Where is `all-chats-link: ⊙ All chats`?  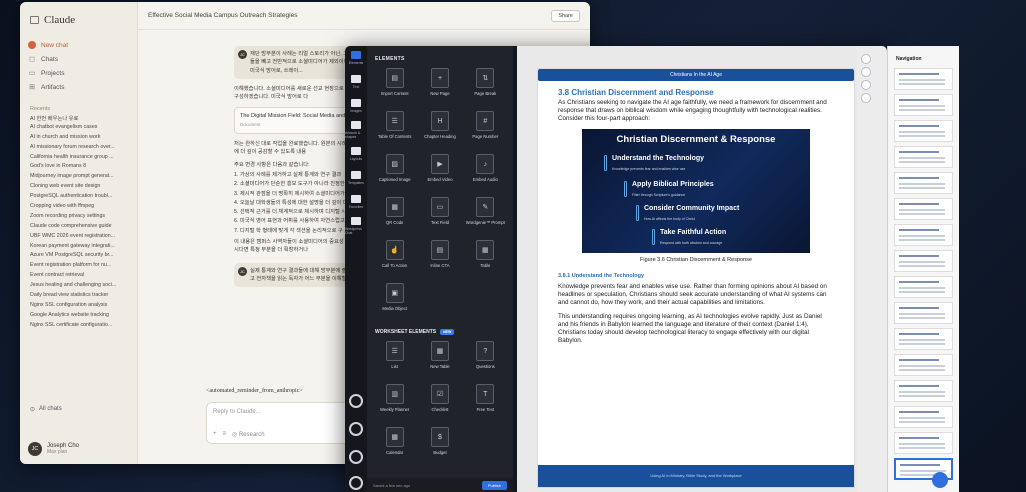
all-chats-link: ⊙ All chats is located at coordinates (46, 409).